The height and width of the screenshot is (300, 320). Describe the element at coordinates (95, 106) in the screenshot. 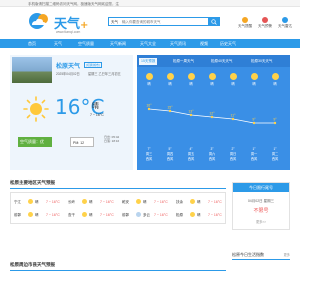

I see `current-condition: 晴` at that location.